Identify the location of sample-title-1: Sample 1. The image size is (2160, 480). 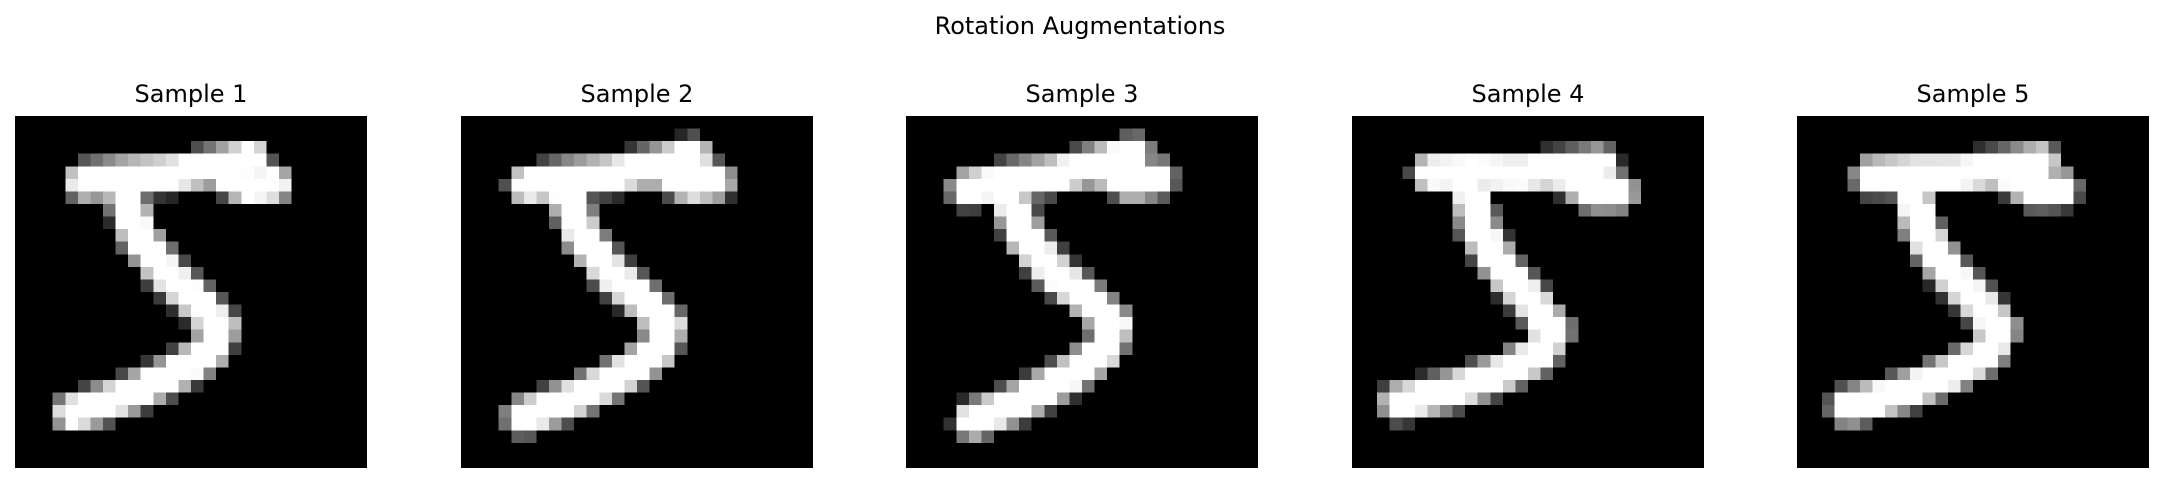
(191, 94).